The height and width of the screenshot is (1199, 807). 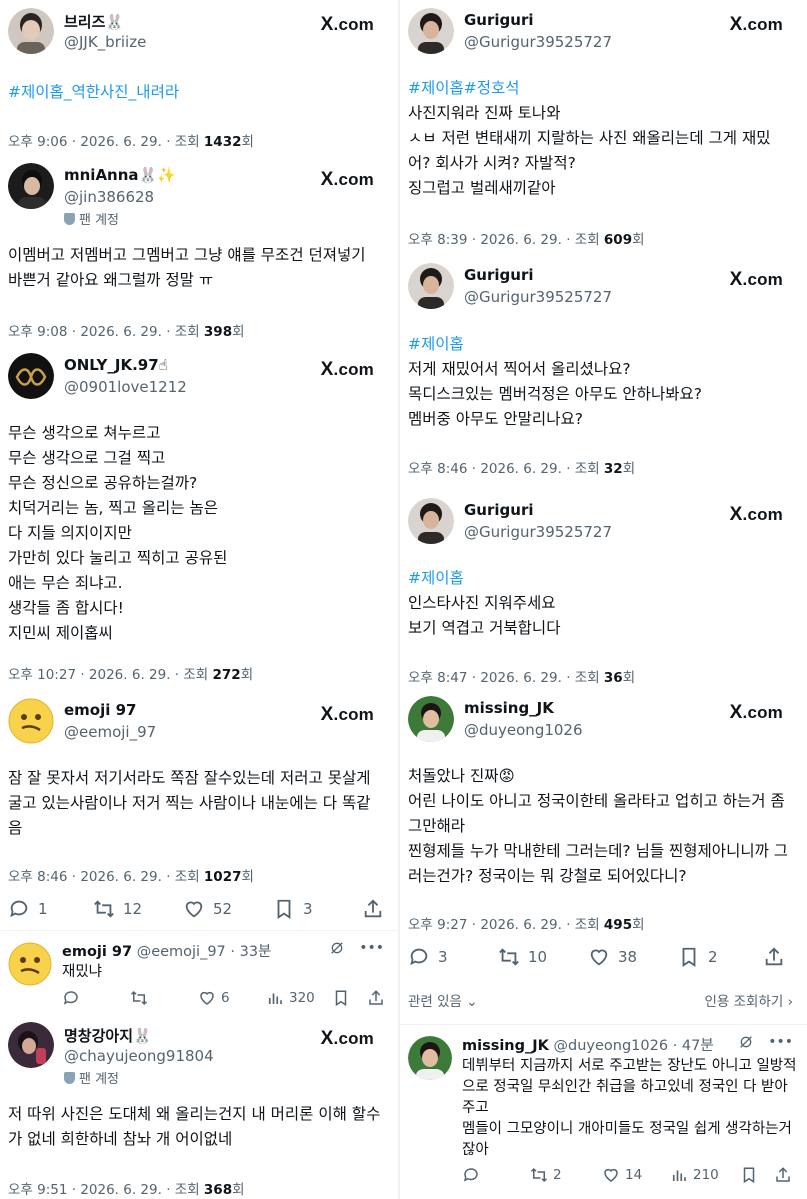 I want to click on user-handle: @jin386628, so click(x=109, y=197).